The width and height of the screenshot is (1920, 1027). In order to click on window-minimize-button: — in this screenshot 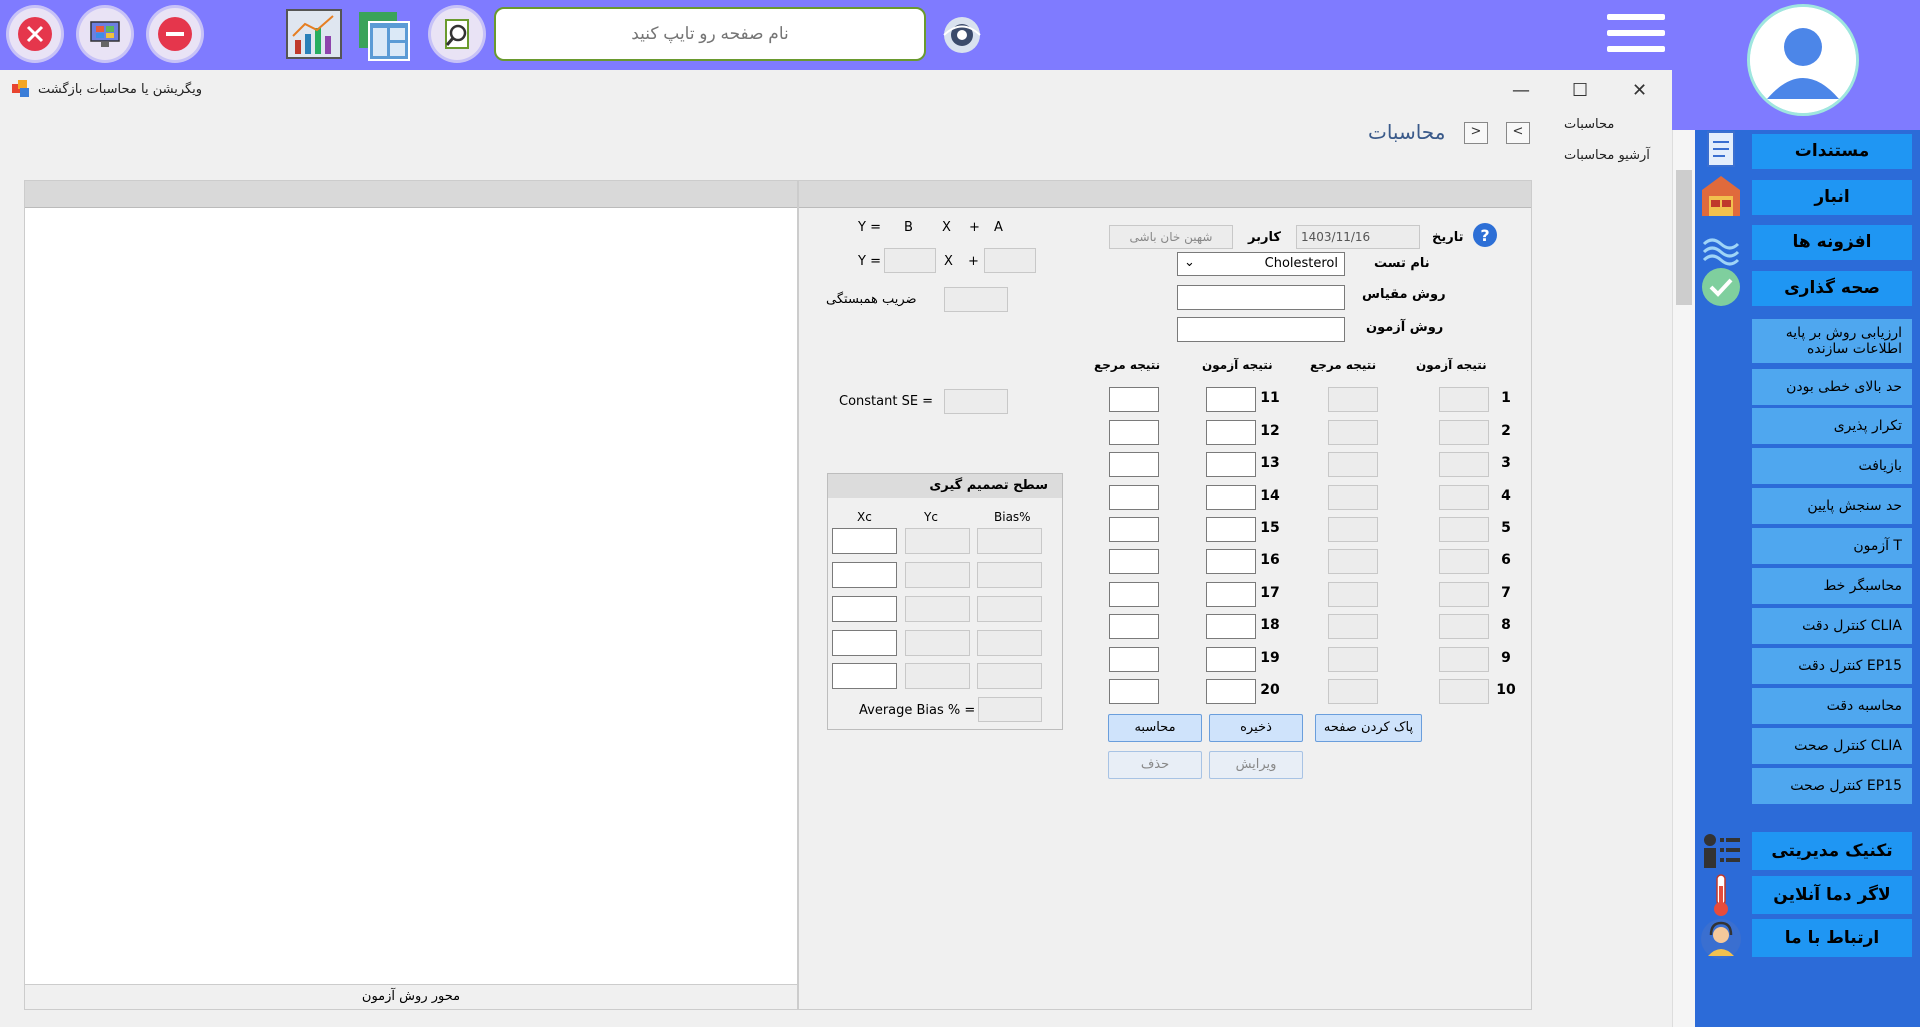, I will do `click(1521, 90)`.